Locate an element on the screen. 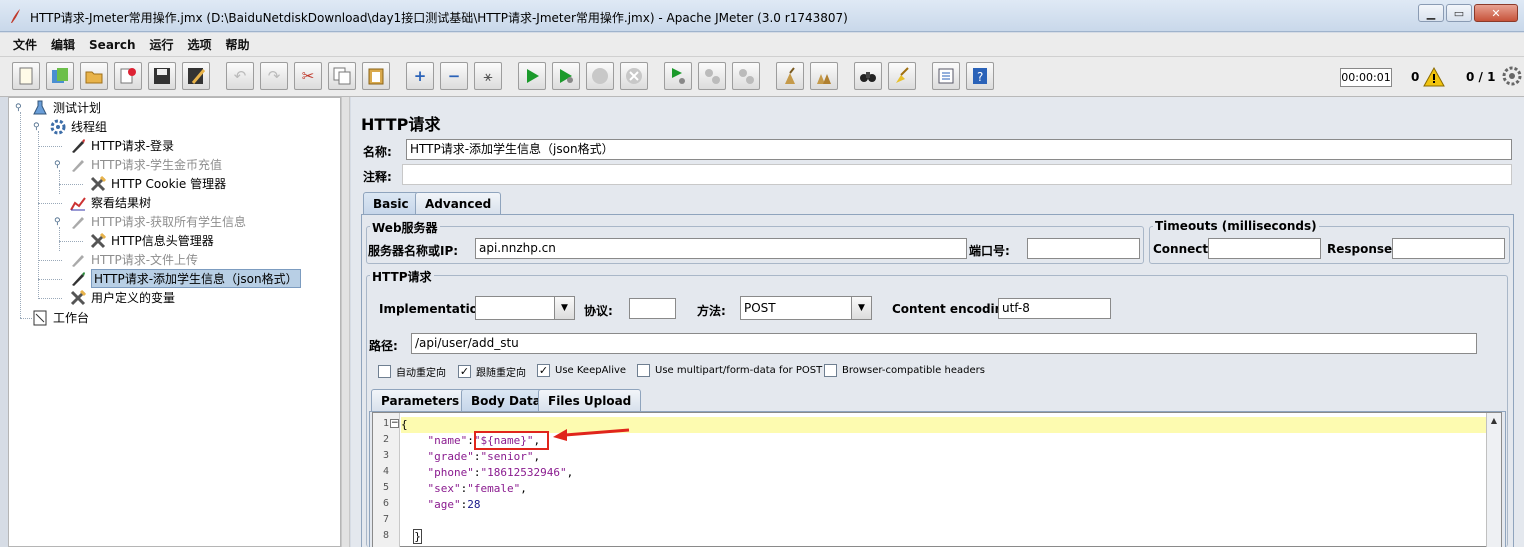 The image size is (1524, 547). tree-node-results-tree: 察看结果树 is located at coordinates (110, 202).